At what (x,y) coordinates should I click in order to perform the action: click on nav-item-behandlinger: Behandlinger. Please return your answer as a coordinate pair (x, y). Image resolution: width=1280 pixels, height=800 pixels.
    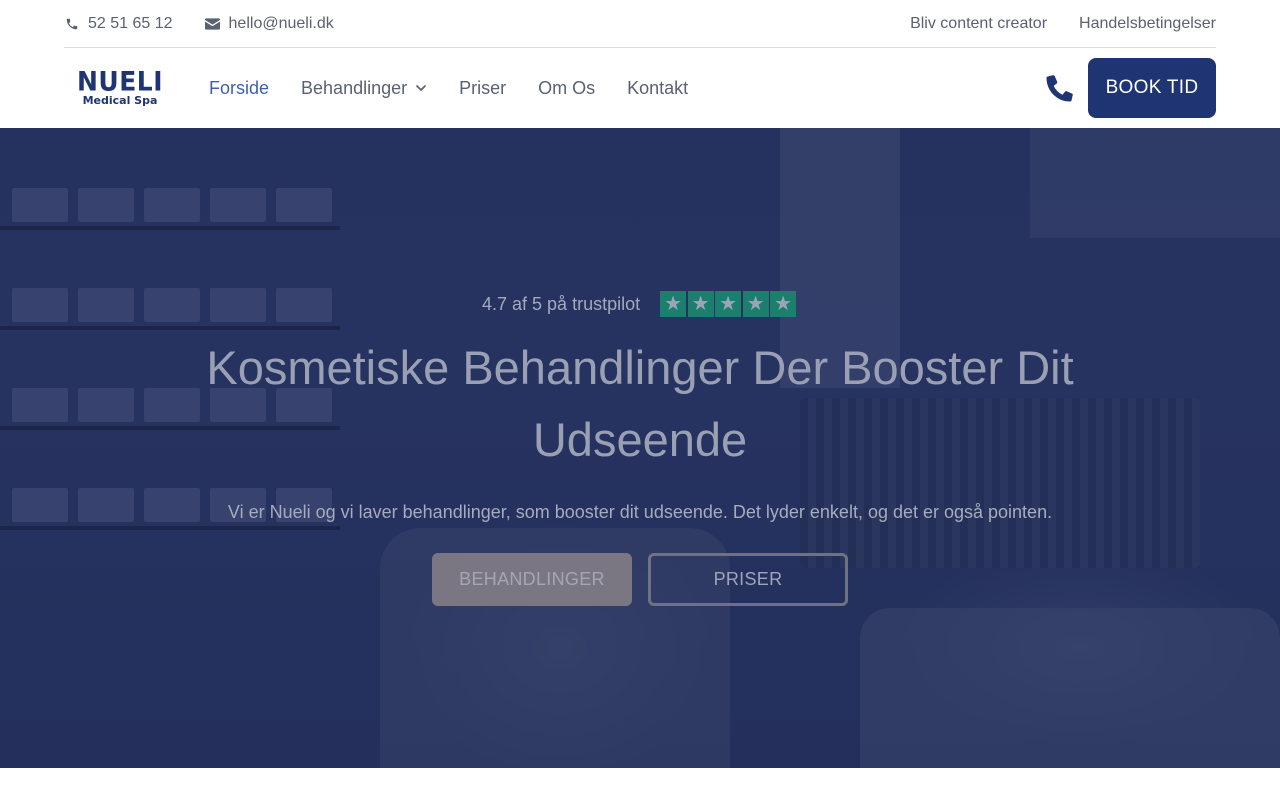
    Looking at the image, I should click on (364, 88).